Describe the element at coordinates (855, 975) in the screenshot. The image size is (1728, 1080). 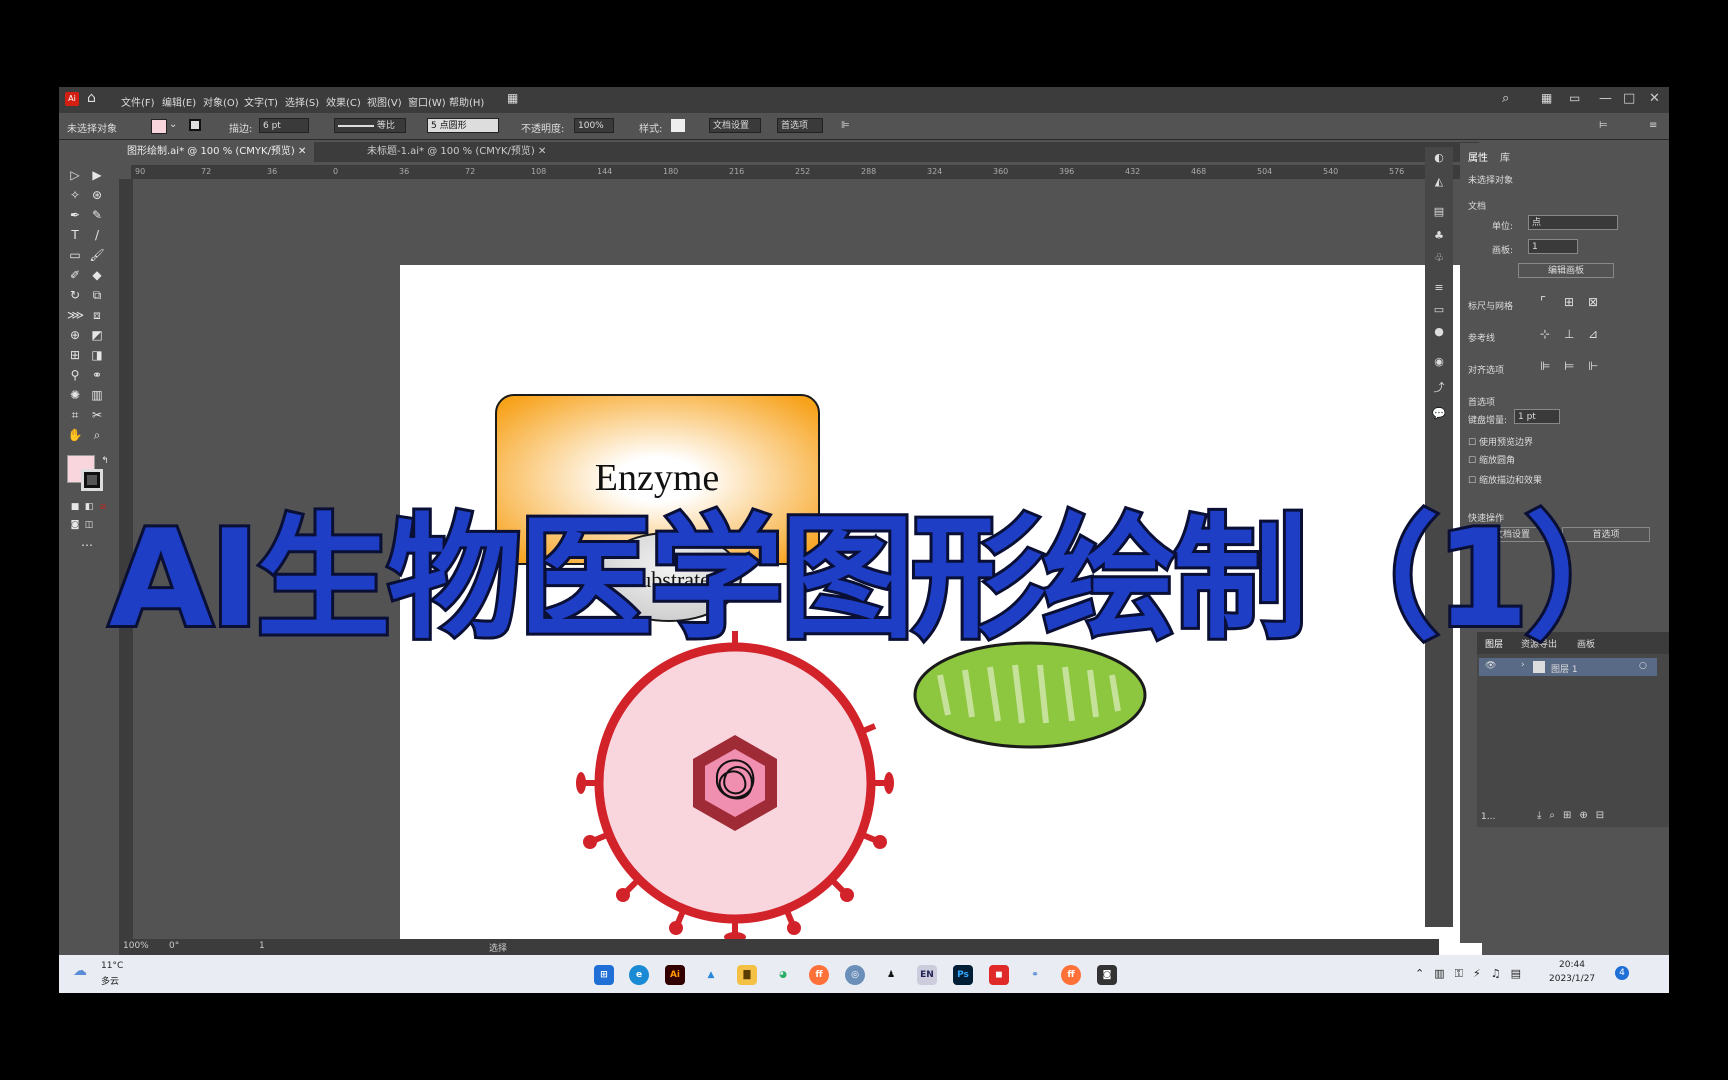
I see `browser-icon: ◎` at that location.